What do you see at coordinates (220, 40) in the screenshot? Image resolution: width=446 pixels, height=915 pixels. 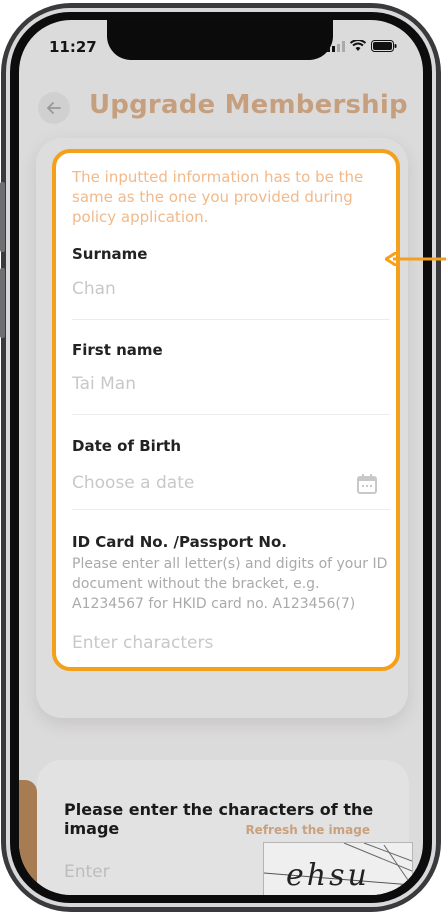 I see `notch` at bounding box center [220, 40].